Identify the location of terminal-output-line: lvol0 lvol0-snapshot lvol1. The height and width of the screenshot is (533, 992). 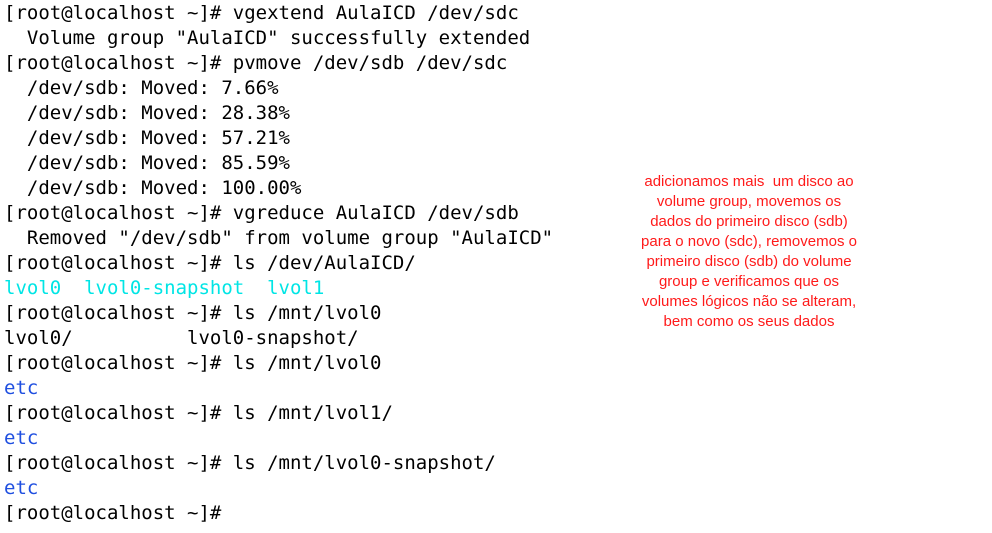
(164, 288).